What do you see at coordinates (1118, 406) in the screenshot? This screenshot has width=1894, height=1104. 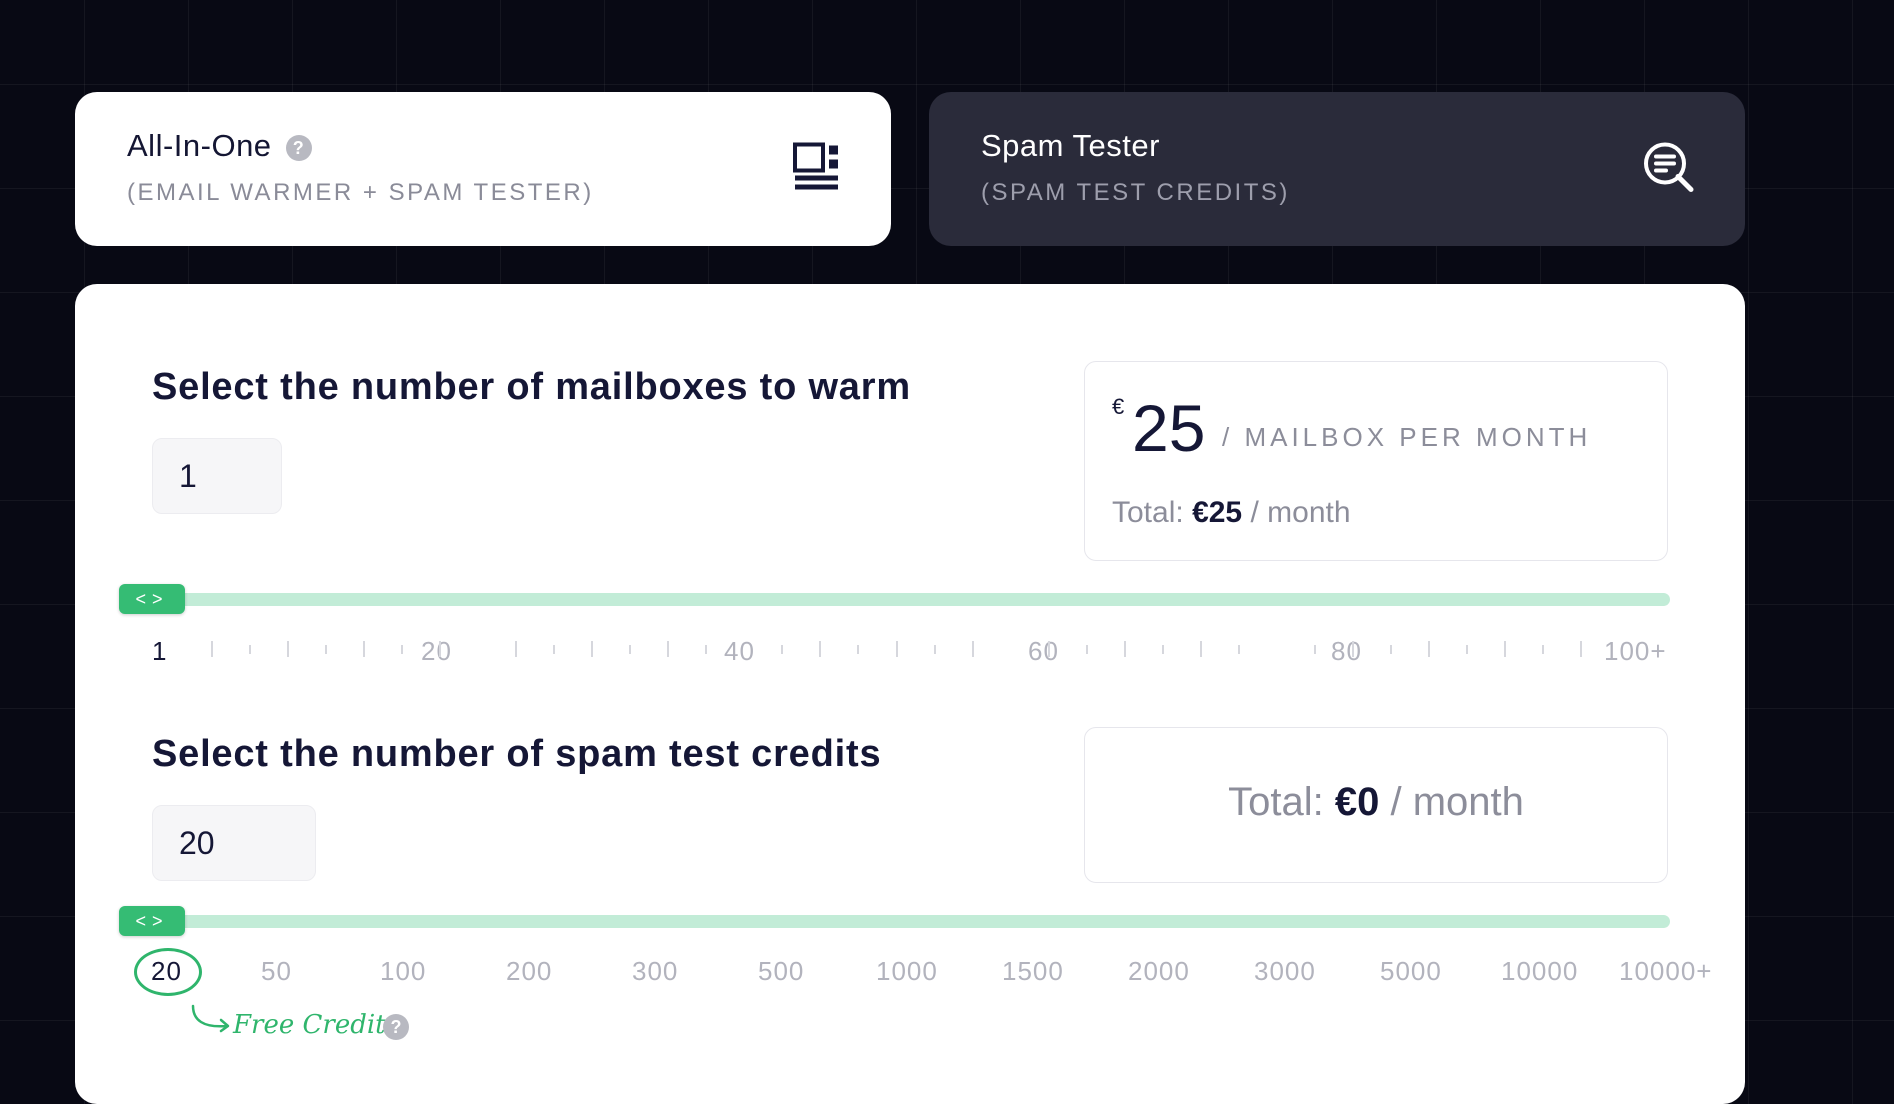 I see `price-currency: €` at bounding box center [1118, 406].